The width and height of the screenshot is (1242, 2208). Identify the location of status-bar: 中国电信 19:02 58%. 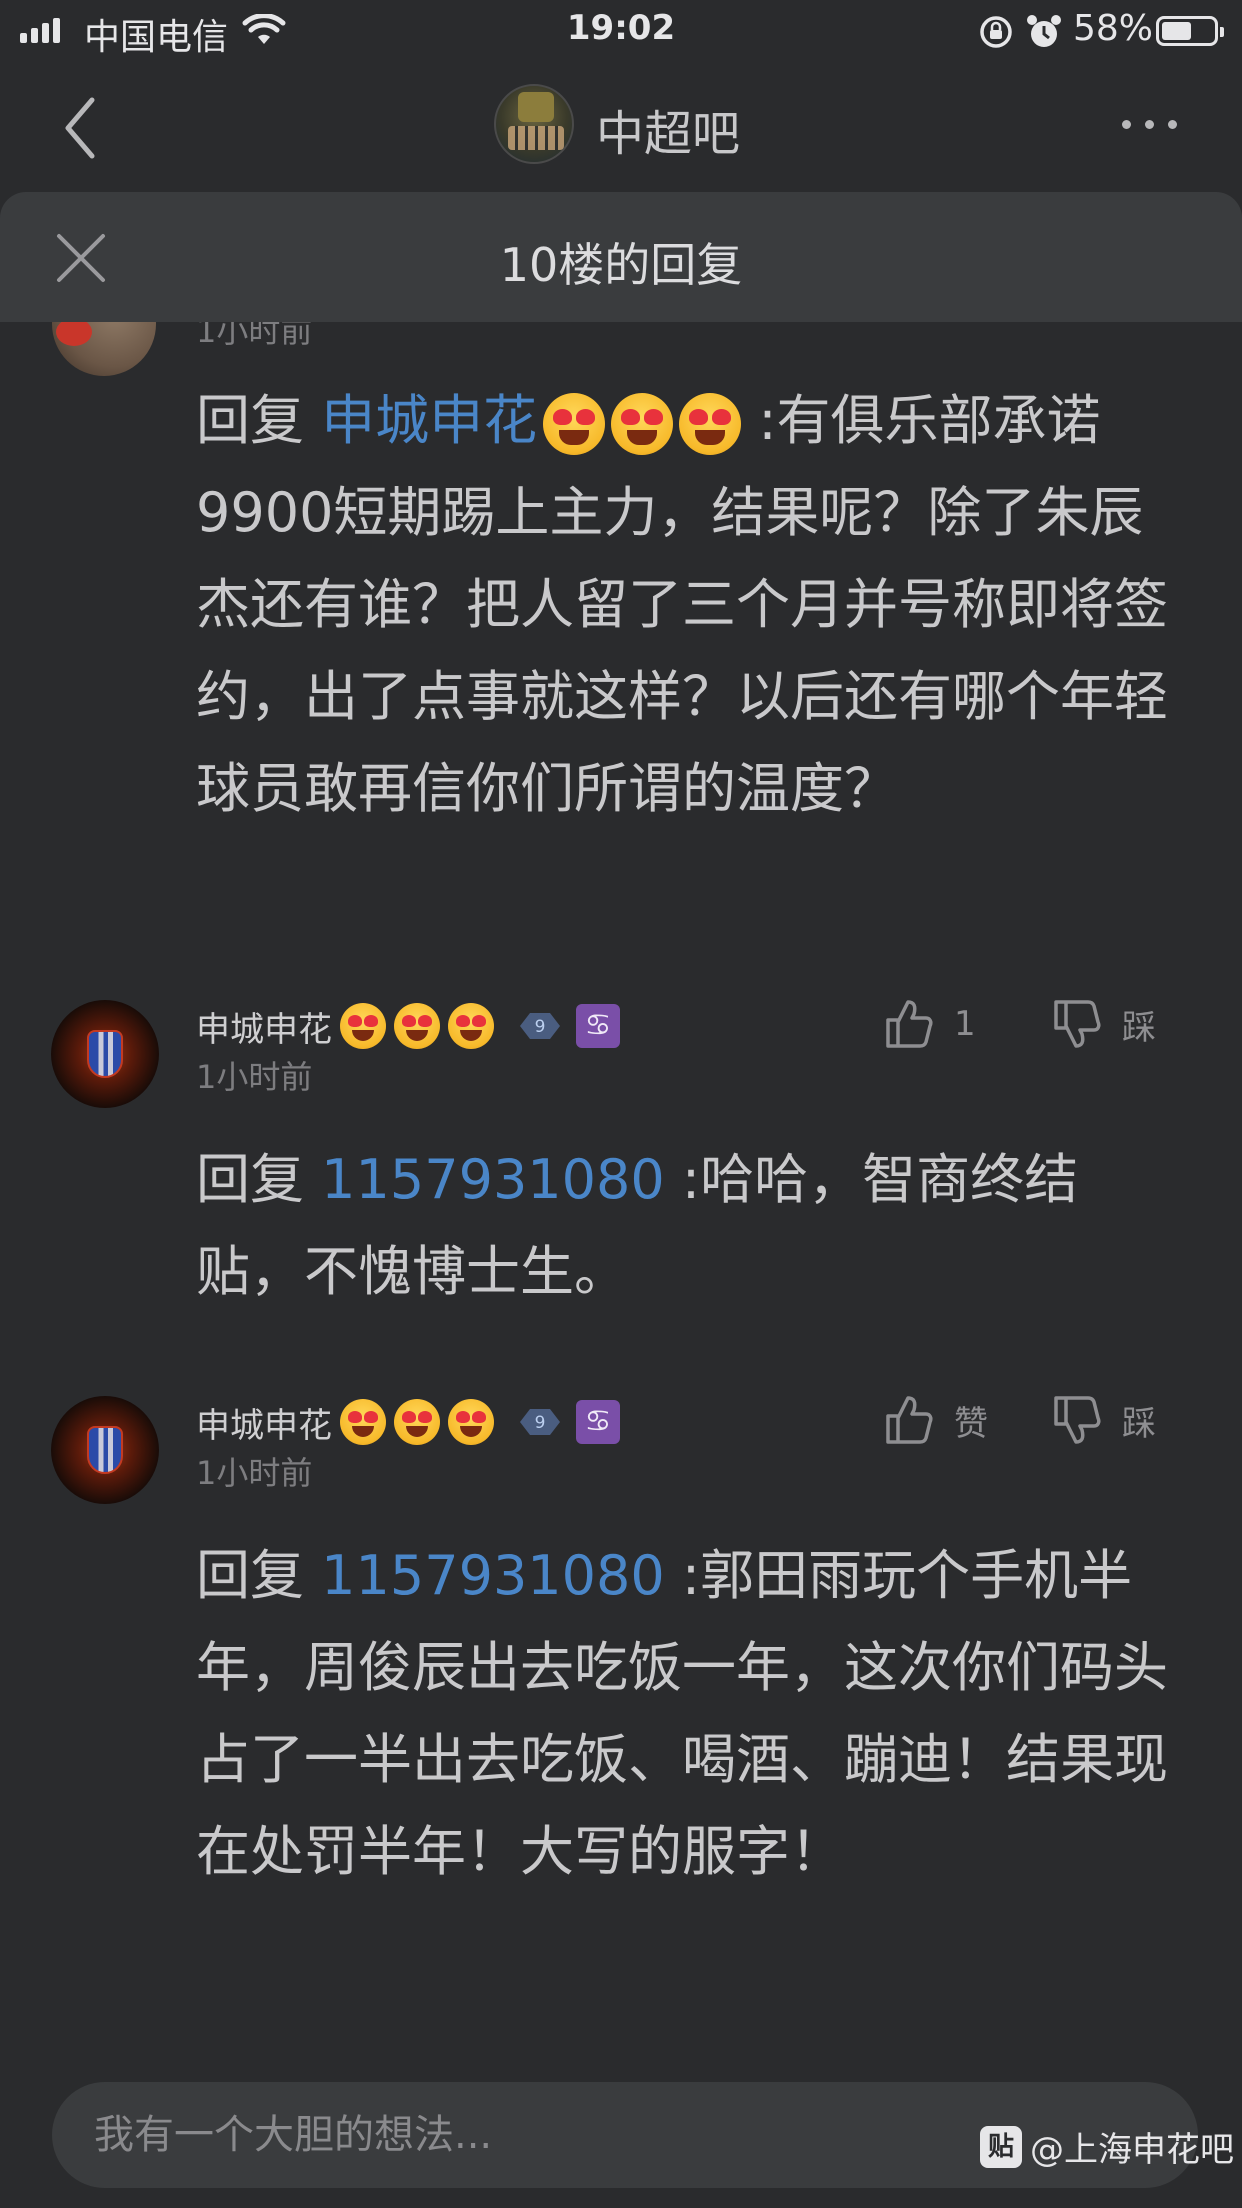
(621, 31).